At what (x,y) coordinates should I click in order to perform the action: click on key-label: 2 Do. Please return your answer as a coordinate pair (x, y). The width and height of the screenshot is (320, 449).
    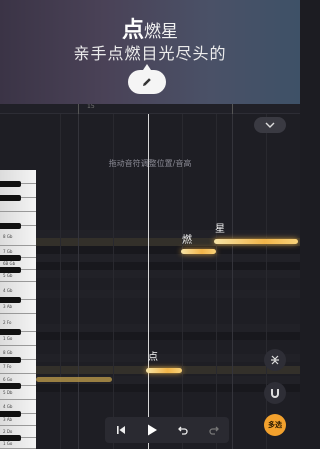
    Looking at the image, I should click on (8, 431).